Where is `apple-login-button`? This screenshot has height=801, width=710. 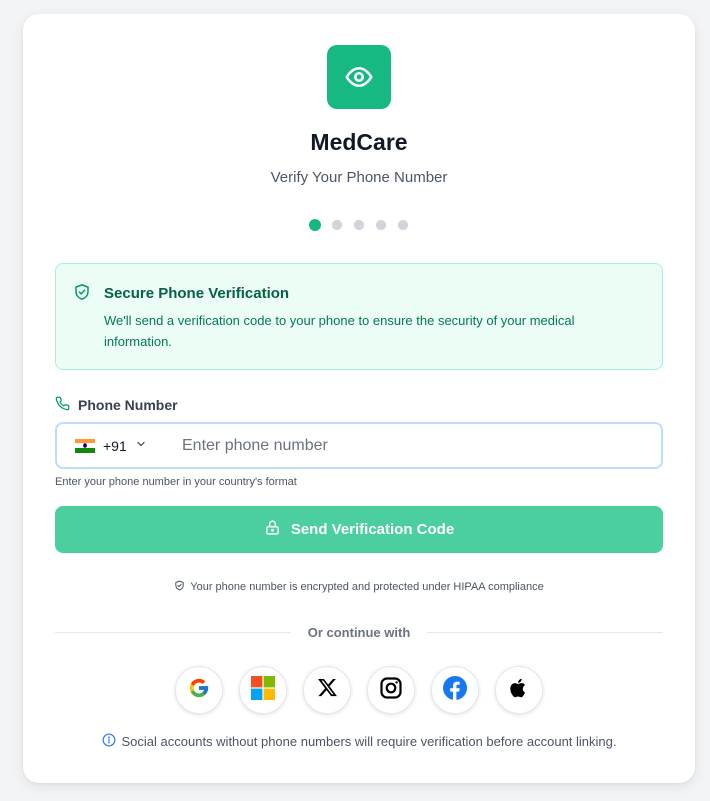
apple-login-button is located at coordinates (519, 690).